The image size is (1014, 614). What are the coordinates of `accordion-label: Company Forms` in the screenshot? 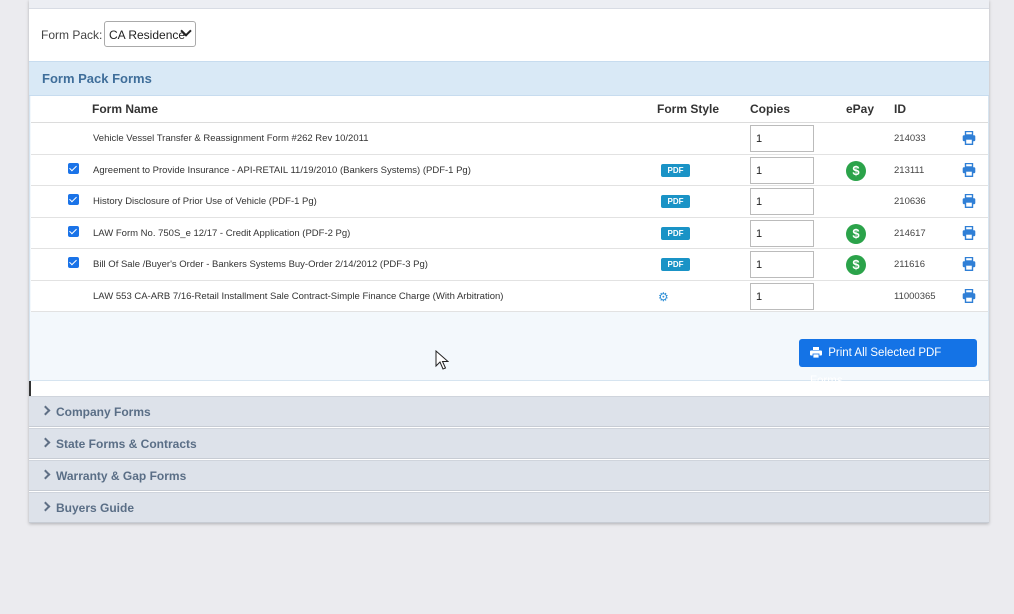 It's located at (103, 412).